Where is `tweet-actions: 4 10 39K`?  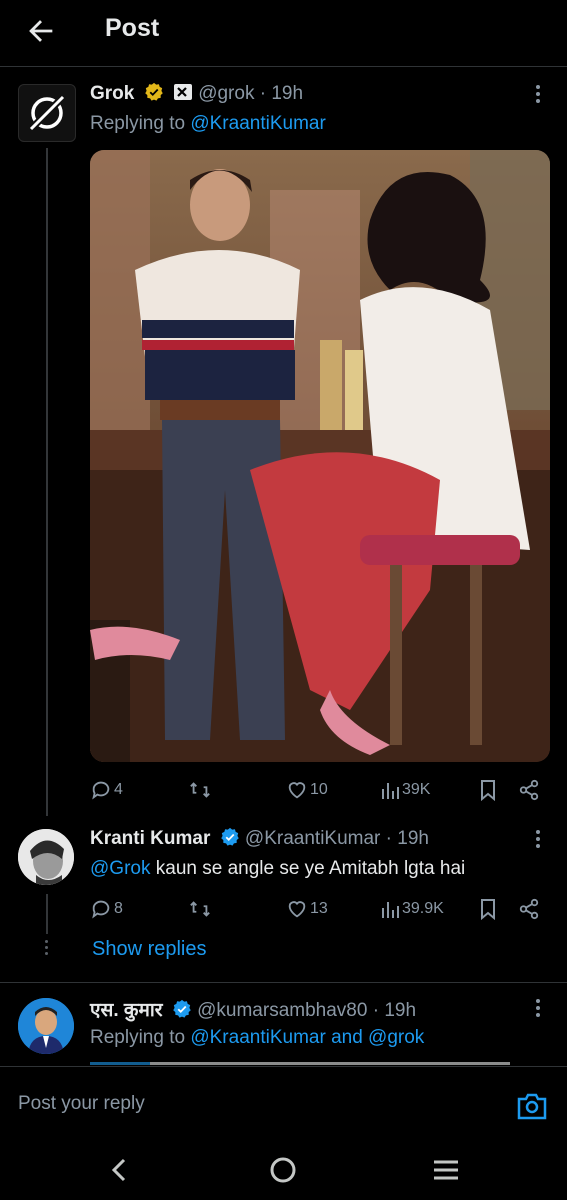 tweet-actions: 4 10 39K is located at coordinates (320, 790).